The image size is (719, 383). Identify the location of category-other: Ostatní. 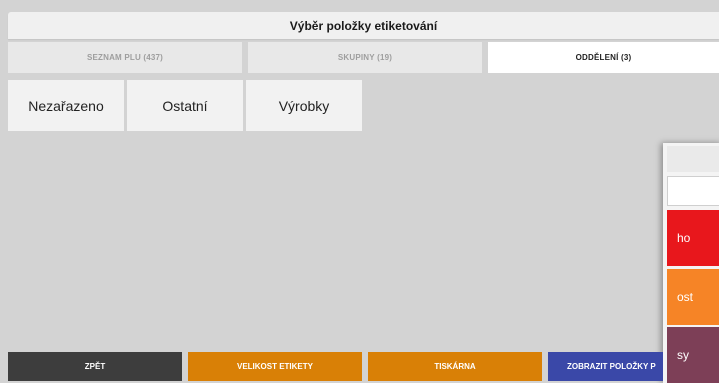
(185, 105).